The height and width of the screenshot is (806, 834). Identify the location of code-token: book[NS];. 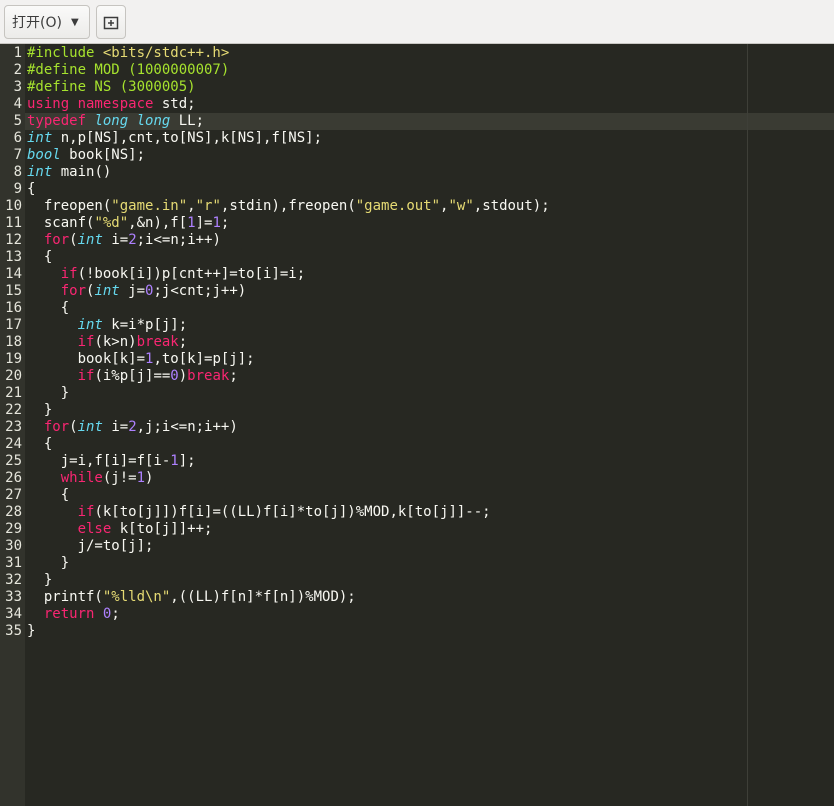
(103, 155).